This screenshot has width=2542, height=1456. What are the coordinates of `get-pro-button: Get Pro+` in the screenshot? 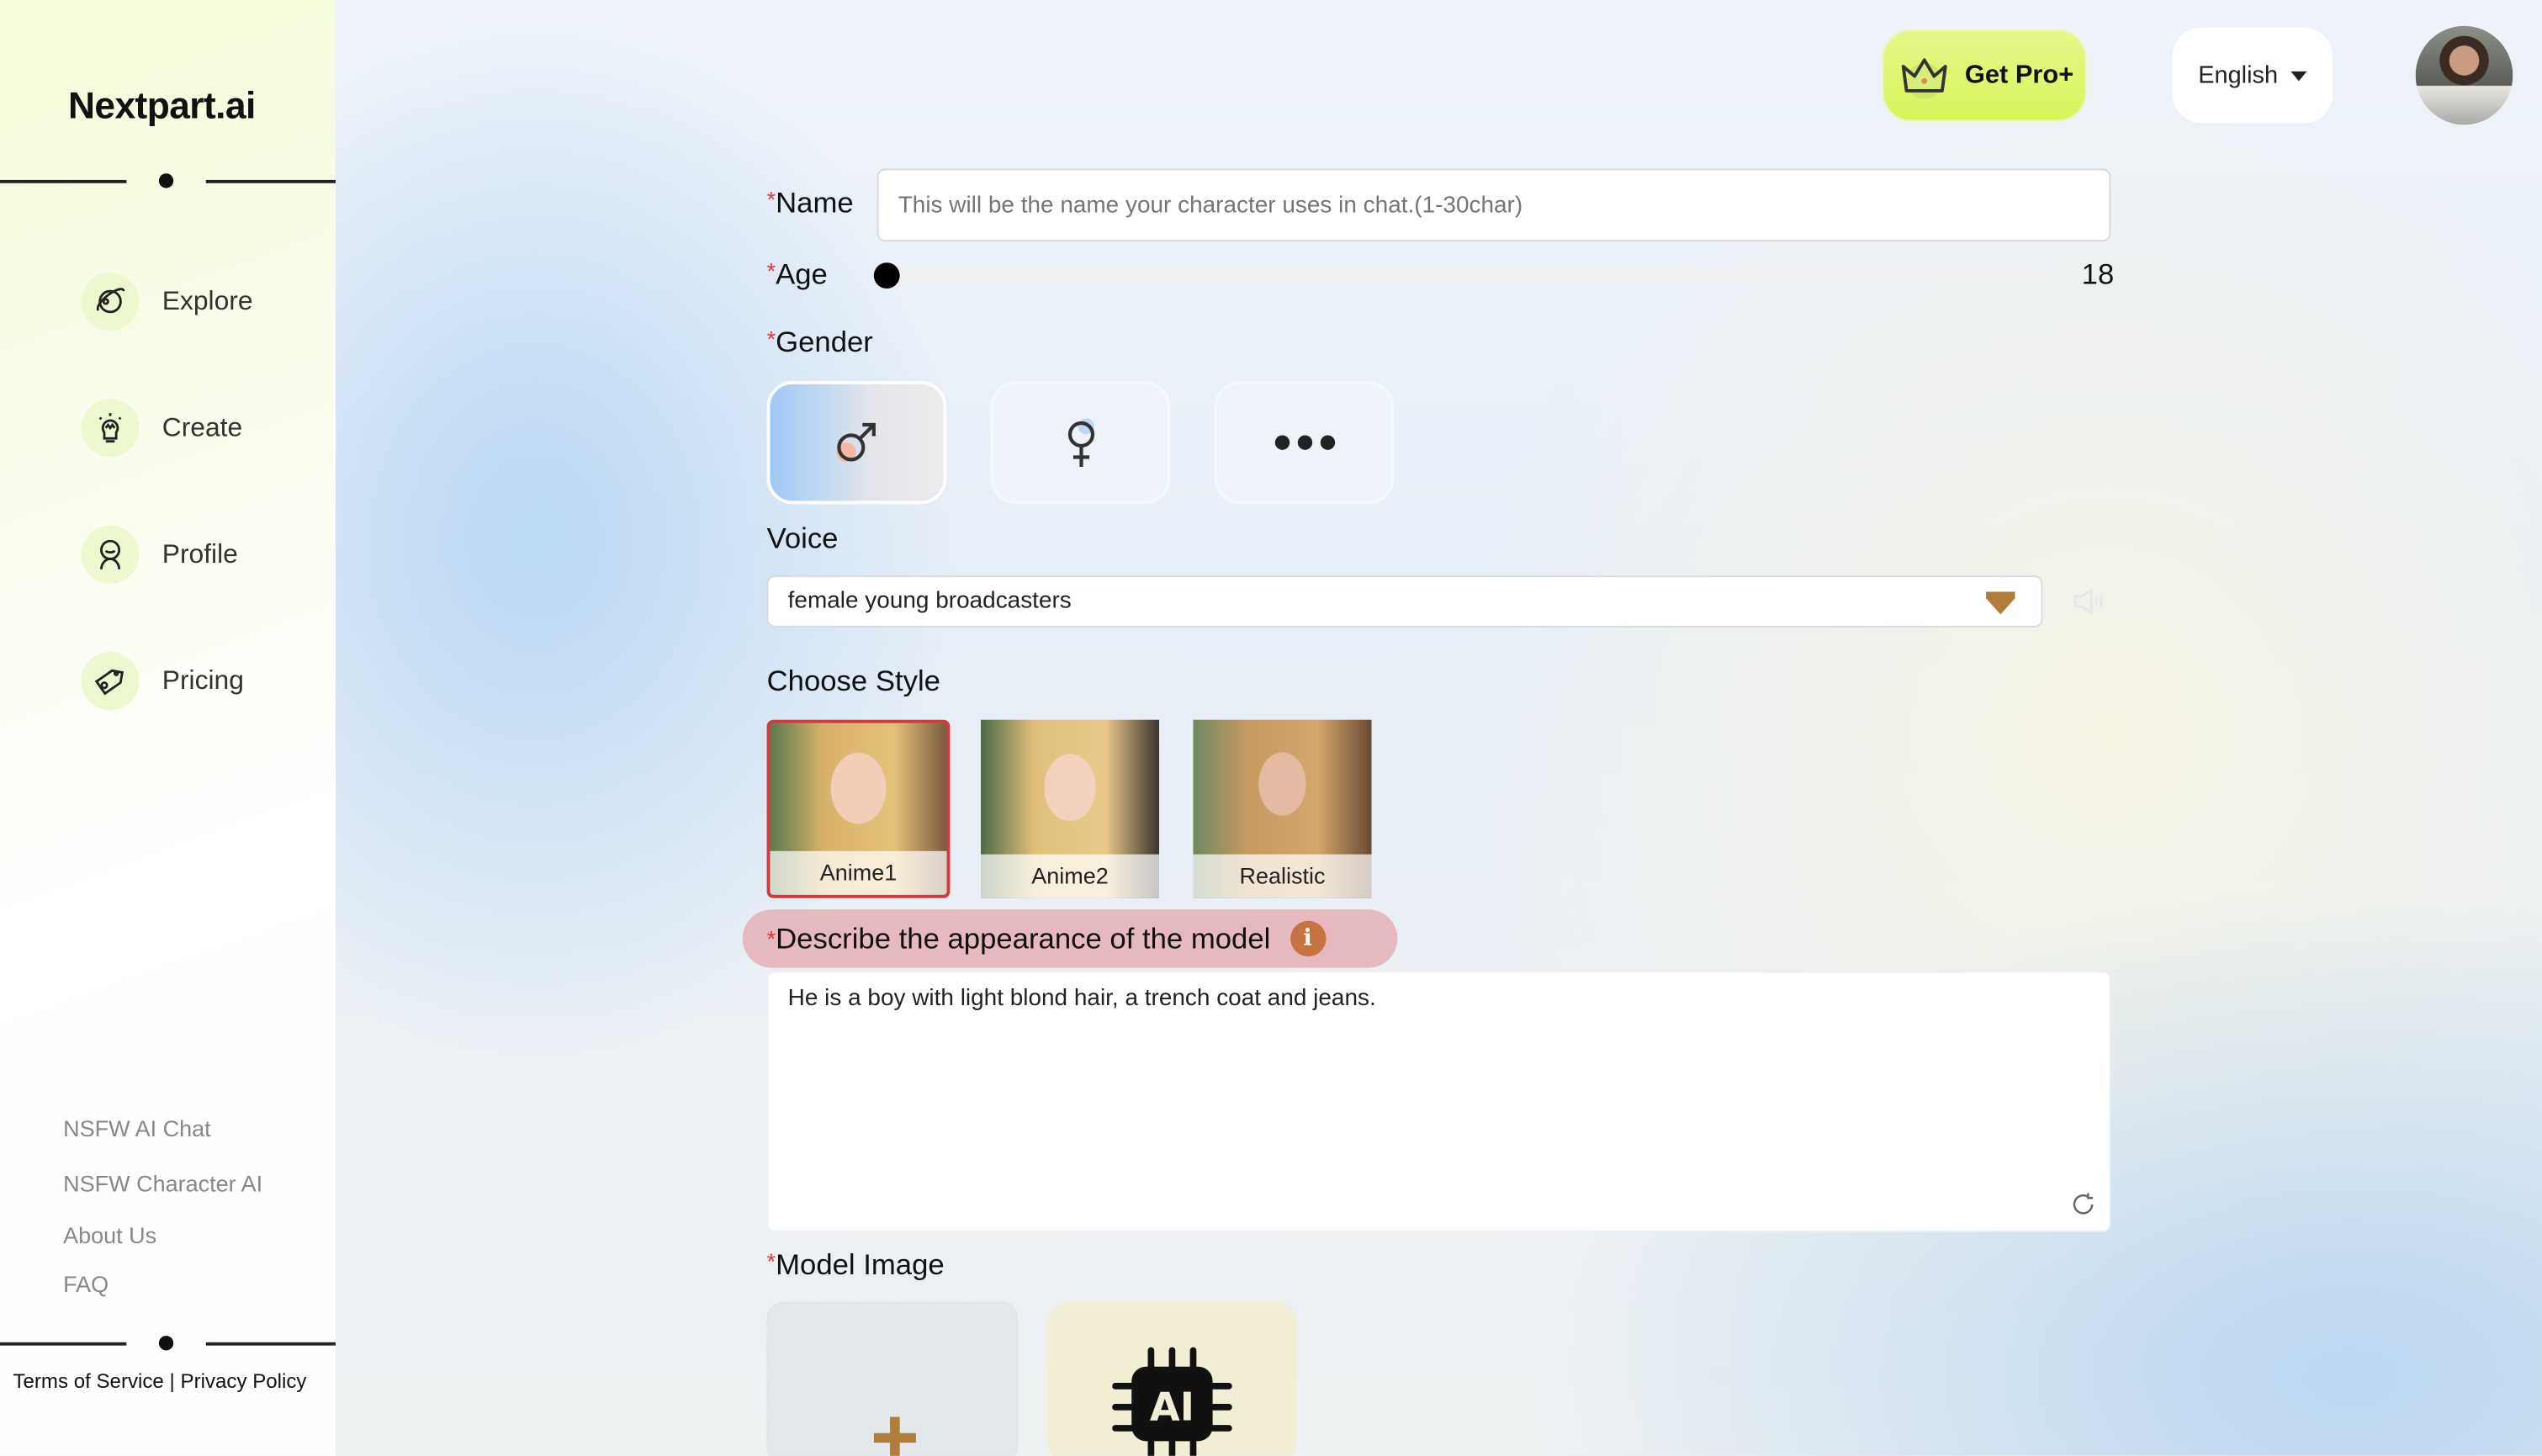 It's located at (1984, 75).